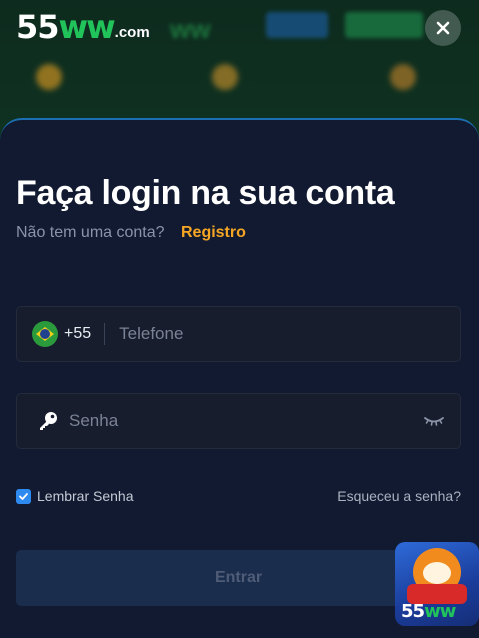 This screenshot has width=479, height=638. Describe the element at coordinates (90, 232) in the screenshot. I see `no-account-text: Não tem uma conta?` at that location.